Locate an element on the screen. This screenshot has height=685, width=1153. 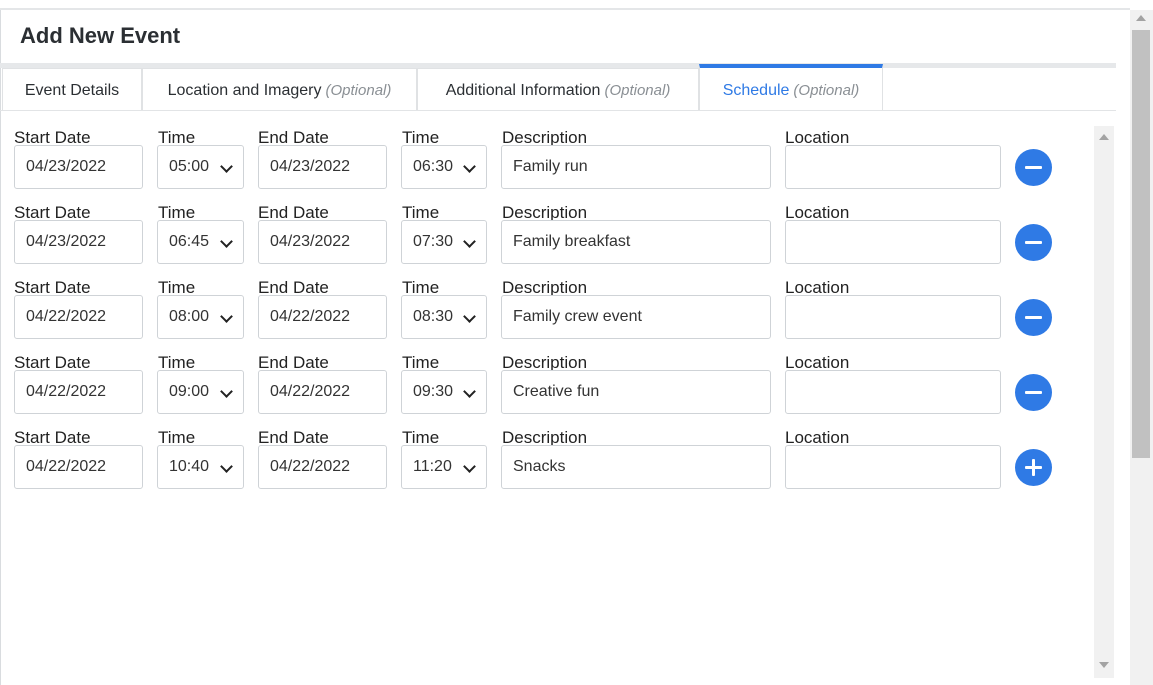
start-time-select: 09:00 is located at coordinates (200, 392).